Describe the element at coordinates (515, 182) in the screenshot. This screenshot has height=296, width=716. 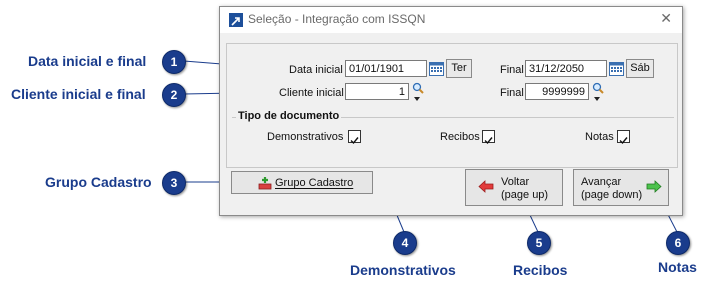
I see `voltar-label: Voltar` at that location.